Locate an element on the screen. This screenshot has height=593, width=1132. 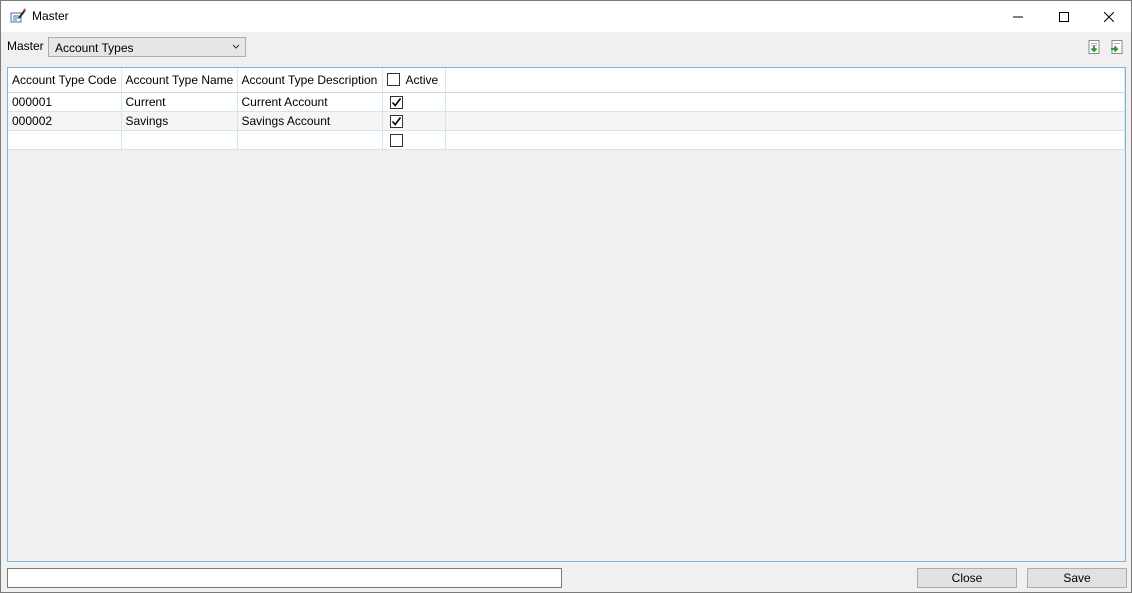
import-icon is located at coordinates (1094, 47).